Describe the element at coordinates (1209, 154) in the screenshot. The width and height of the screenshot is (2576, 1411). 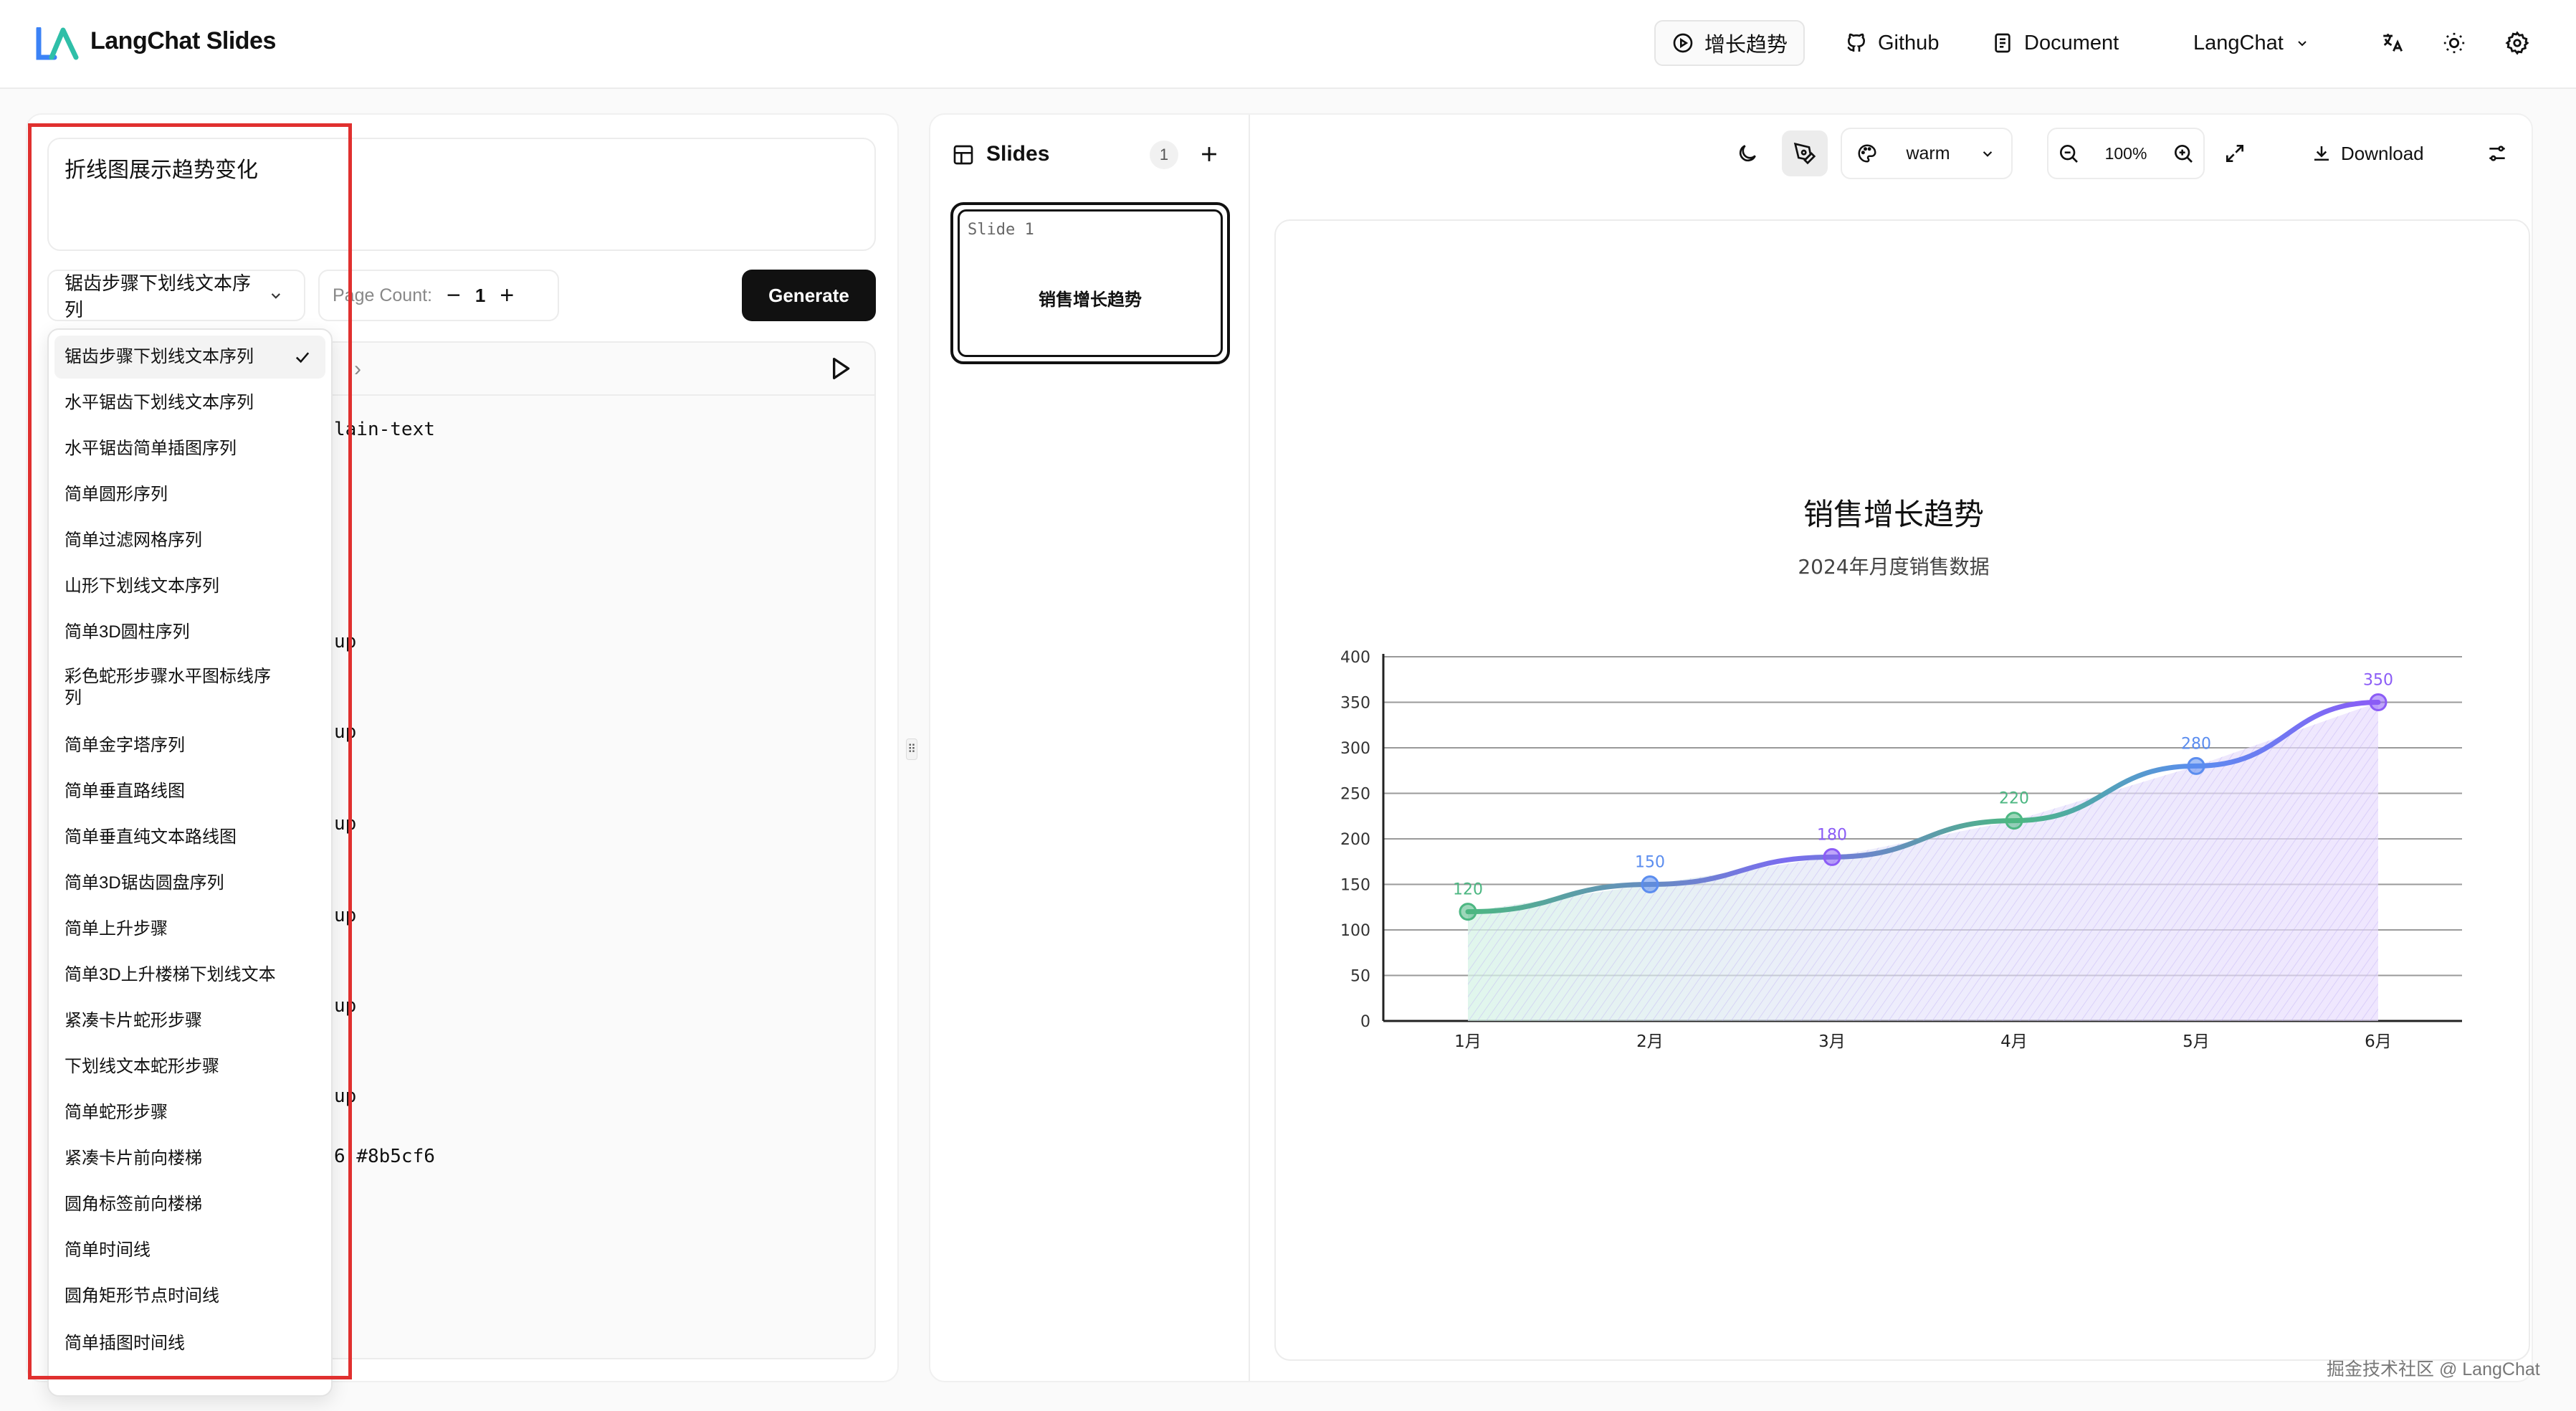
I see `add-slide-icon` at that location.